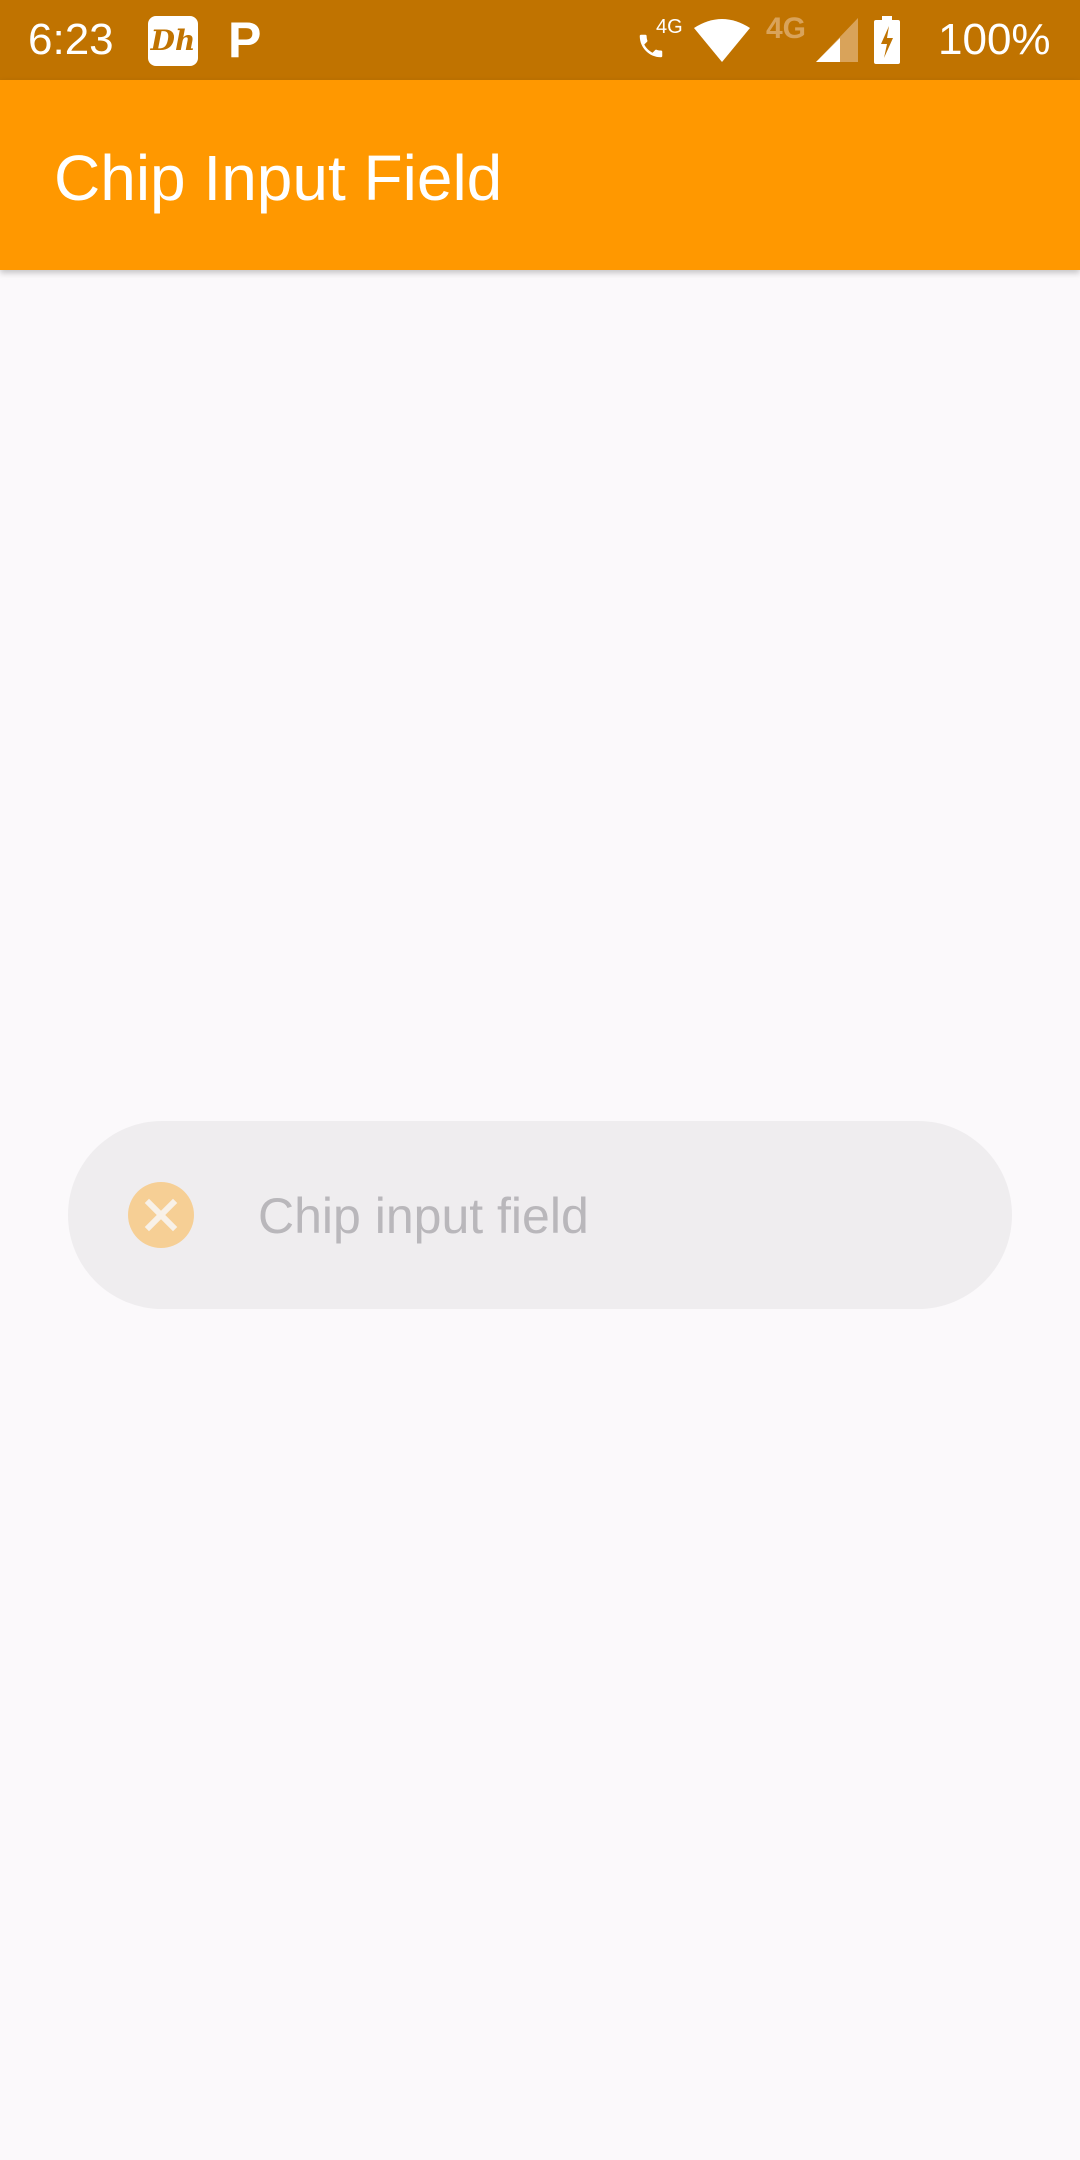 This screenshot has height=2160, width=1080. I want to click on chip-text-input, so click(608, 1216).